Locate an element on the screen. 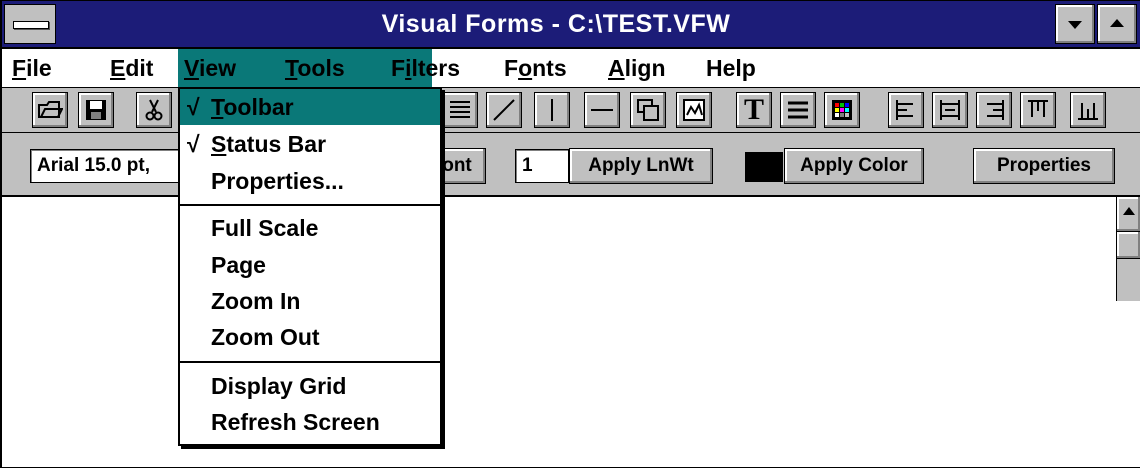 This screenshot has height=468, width=1140. image-icon is located at coordinates (694, 110).